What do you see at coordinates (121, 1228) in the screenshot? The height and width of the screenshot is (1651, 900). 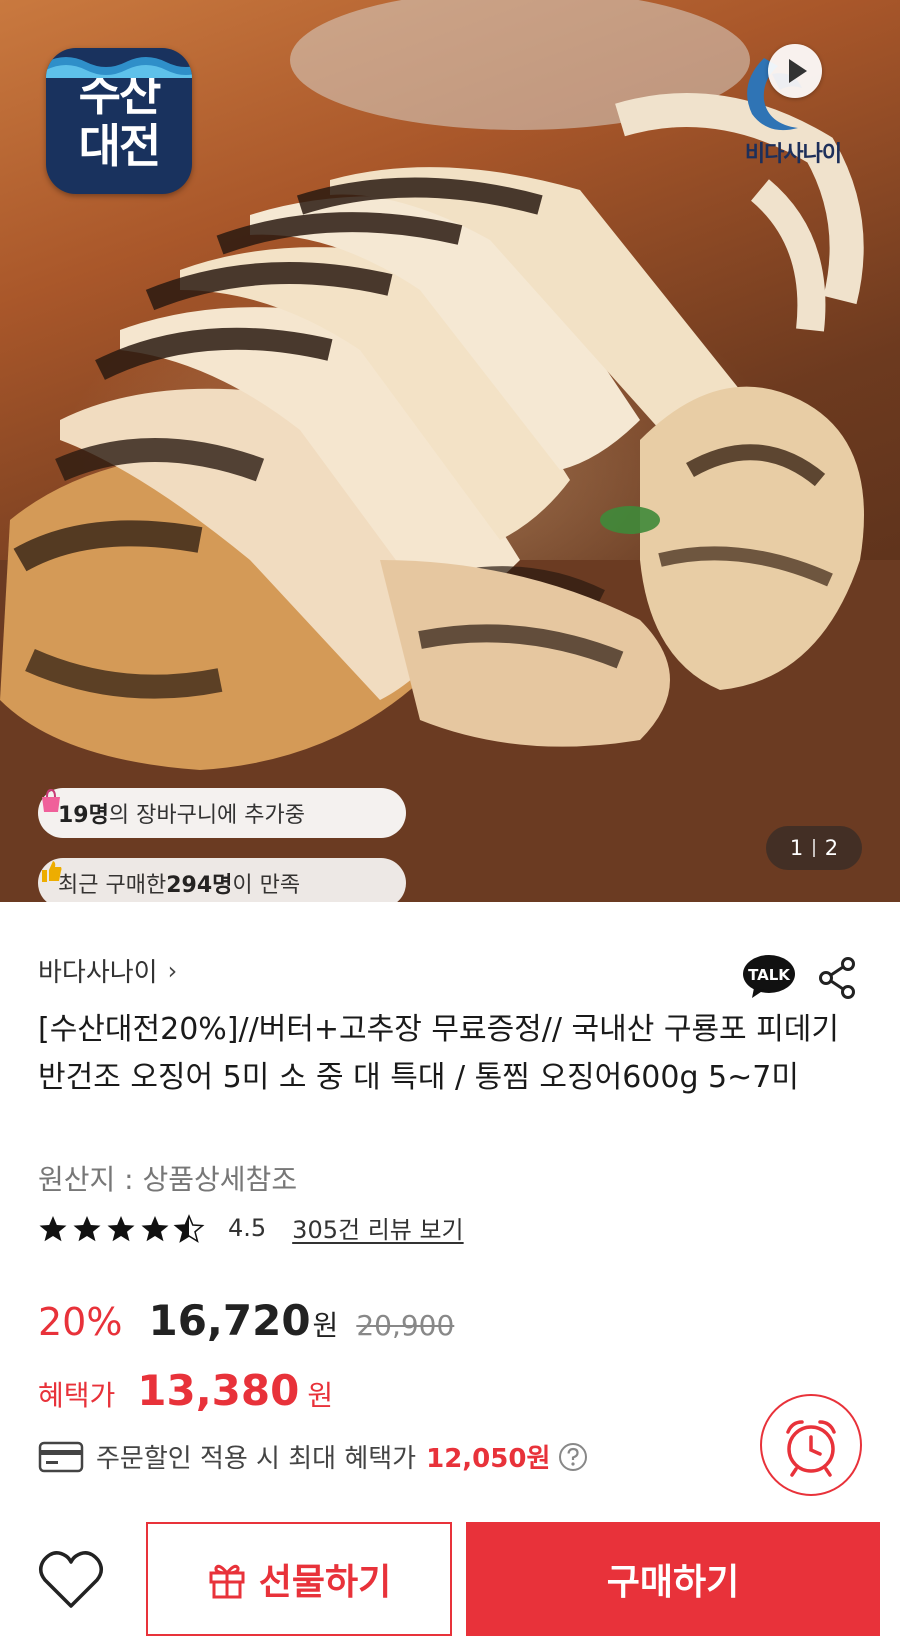 I see `star-rating-icon` at bounding box center [121, 1228].